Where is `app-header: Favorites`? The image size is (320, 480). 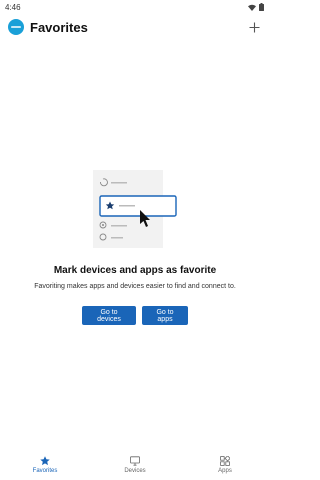 app-header: Favorites is located at coordinates (135, 27).